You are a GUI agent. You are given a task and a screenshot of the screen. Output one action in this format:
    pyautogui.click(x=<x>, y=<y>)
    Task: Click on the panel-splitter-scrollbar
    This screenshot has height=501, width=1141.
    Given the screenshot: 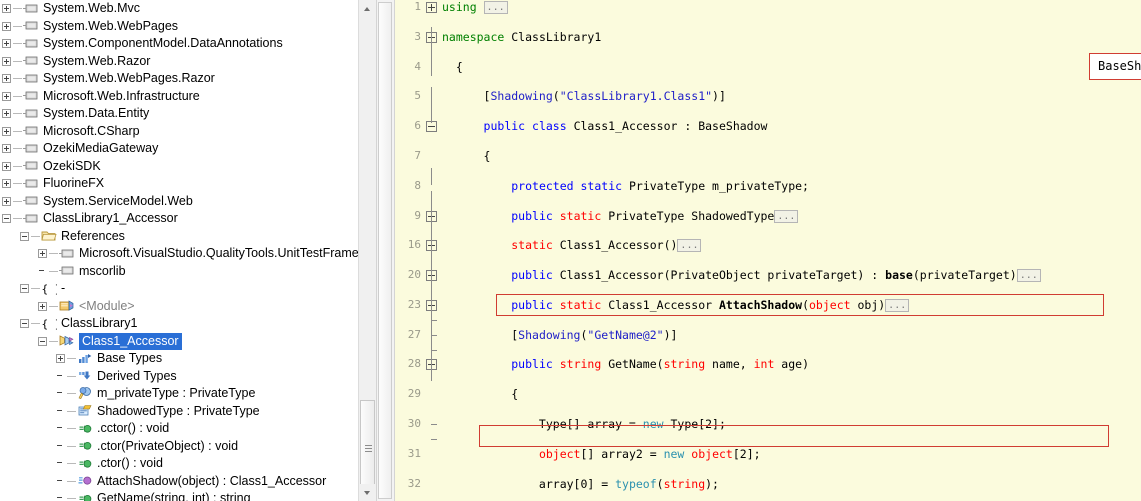 What is the action you would take?
    pyautogui.click(x=385, y=250)
    